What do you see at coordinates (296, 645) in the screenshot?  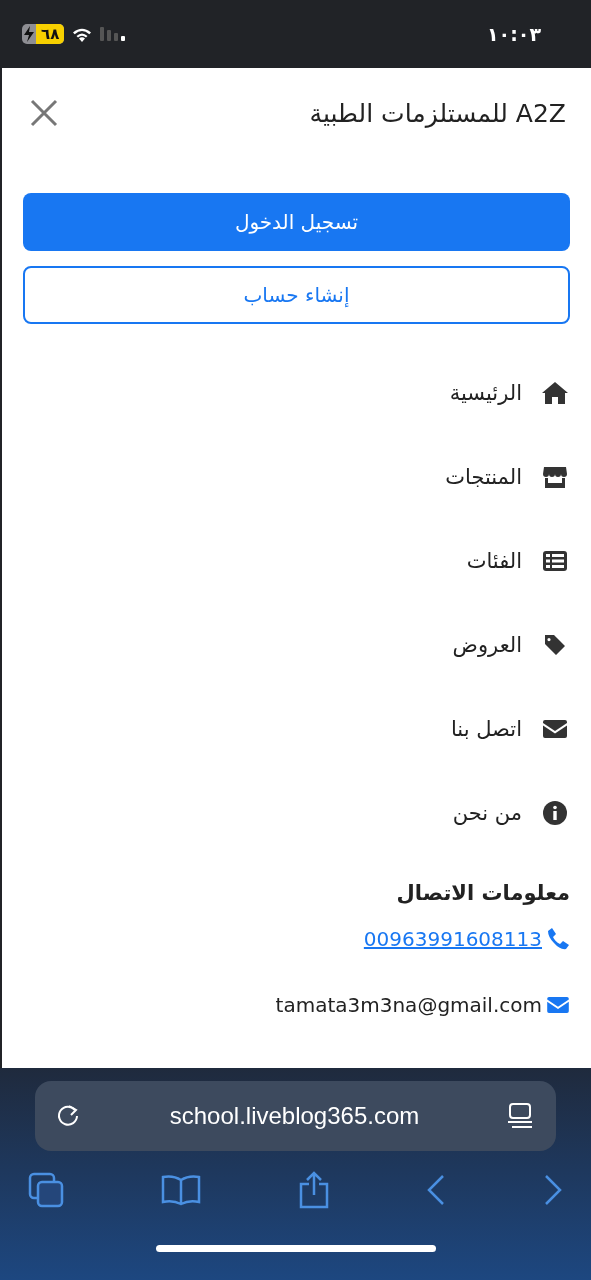 I see `menu-item: العروض` at bounding box center [296, 645].